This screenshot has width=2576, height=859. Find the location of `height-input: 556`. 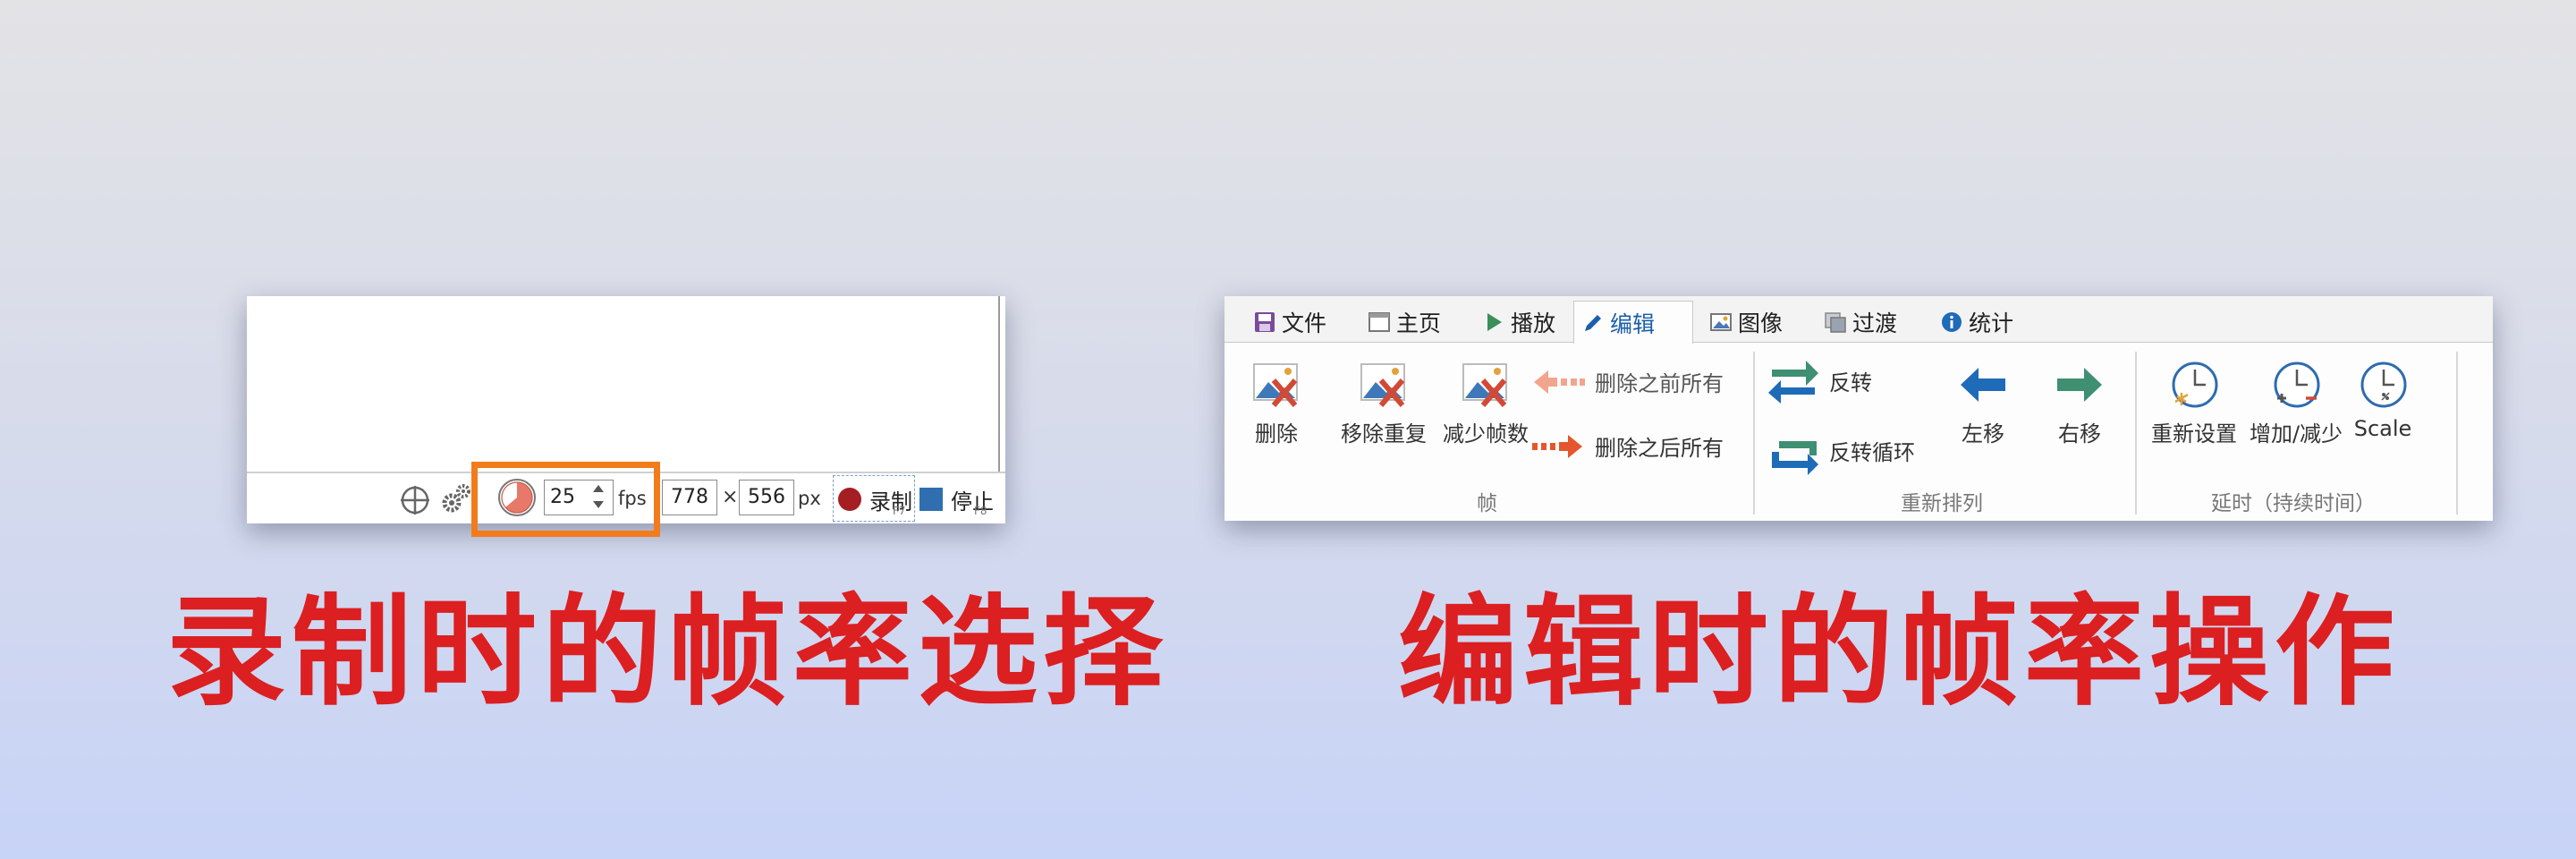

height-input: 556 is located at coordinates (766, 497).